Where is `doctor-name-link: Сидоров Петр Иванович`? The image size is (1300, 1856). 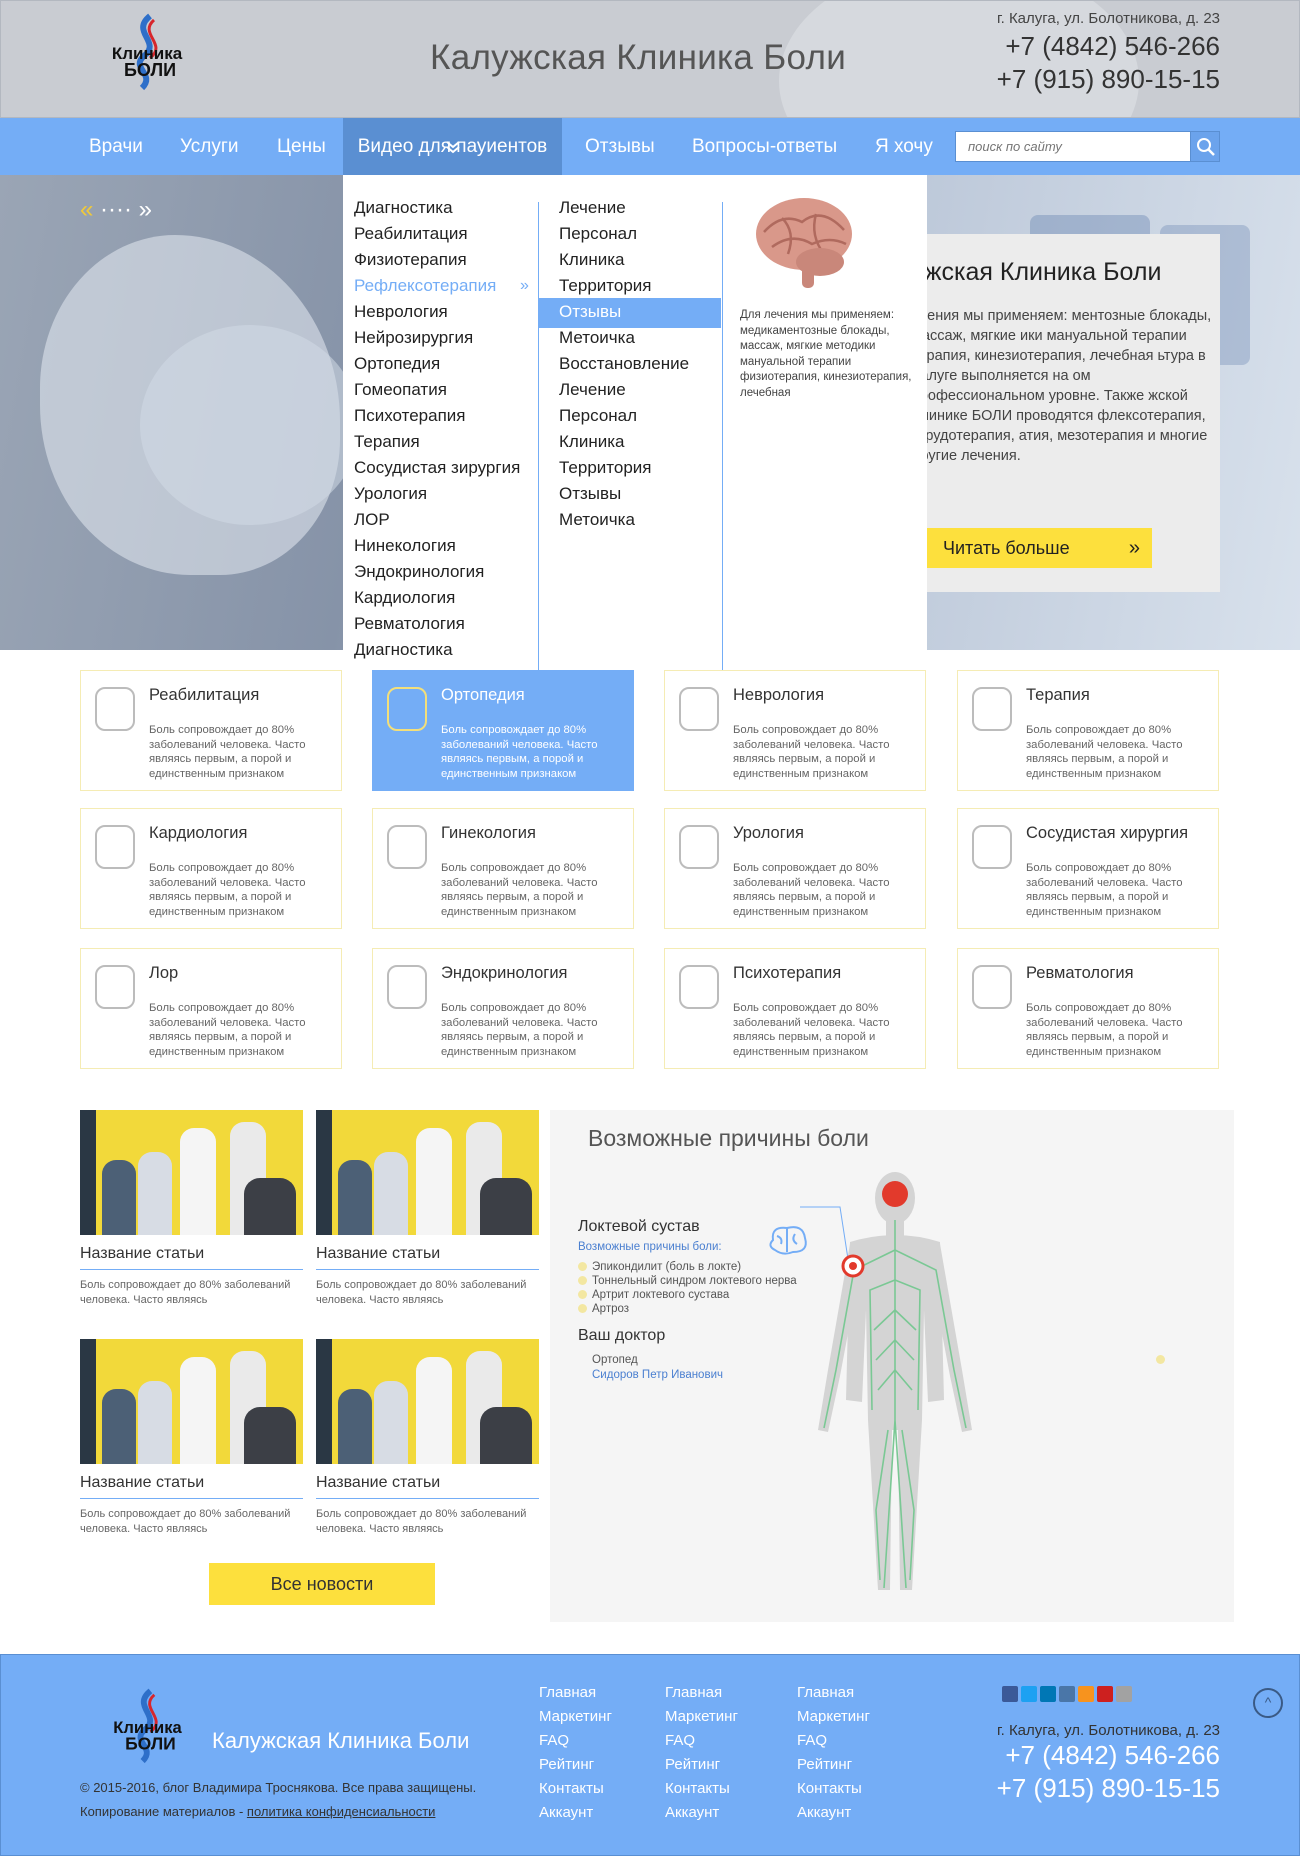 doctor-name-link: Сидоров Петр Иванович is located at coordinates (657, 1375).